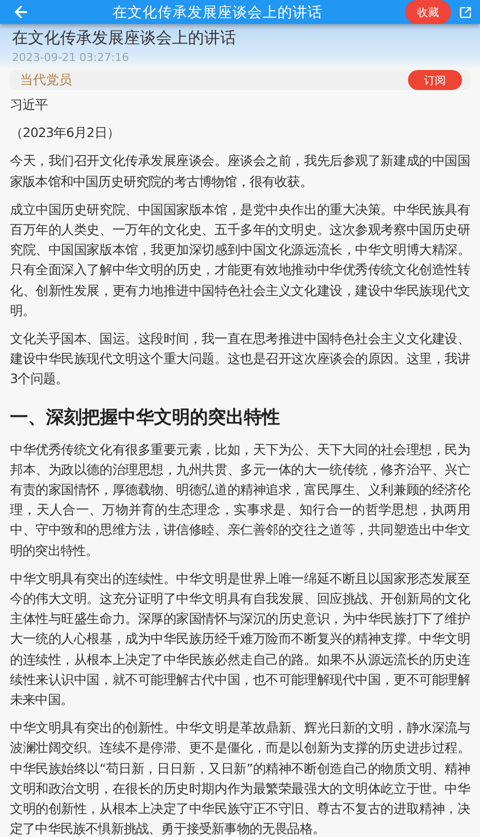 The image size is (480, 837). I want to click on back-icon, so click(21, 12).